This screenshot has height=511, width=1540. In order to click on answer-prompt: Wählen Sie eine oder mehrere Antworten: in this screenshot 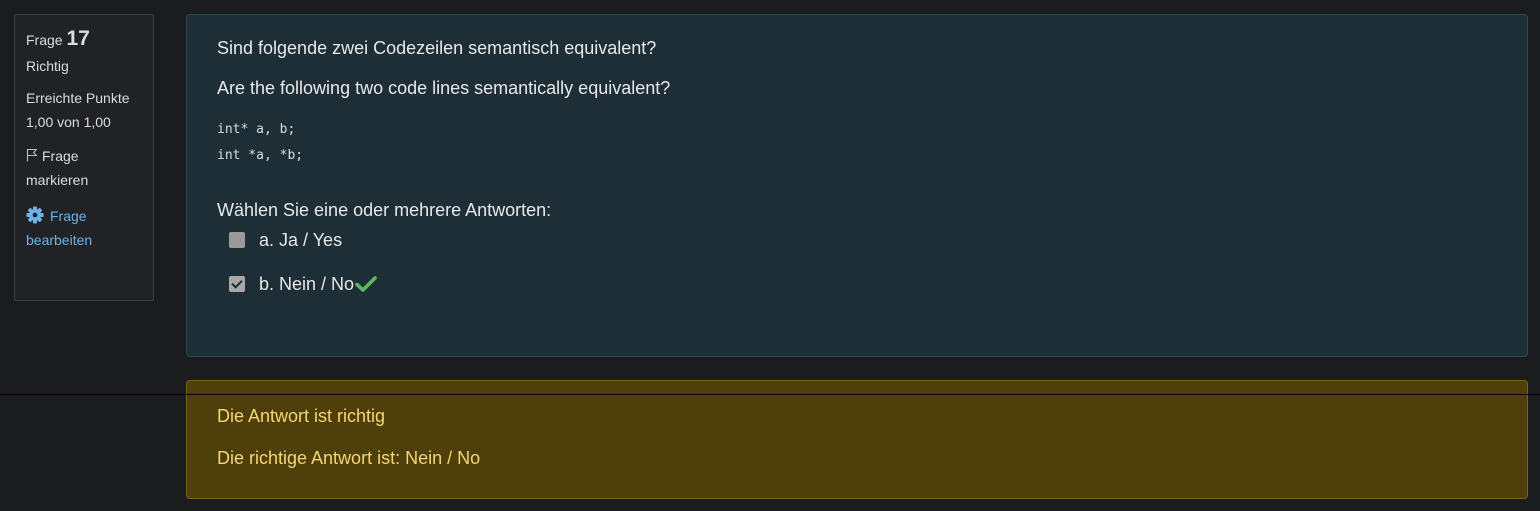, I will do `click(384, 210)`.